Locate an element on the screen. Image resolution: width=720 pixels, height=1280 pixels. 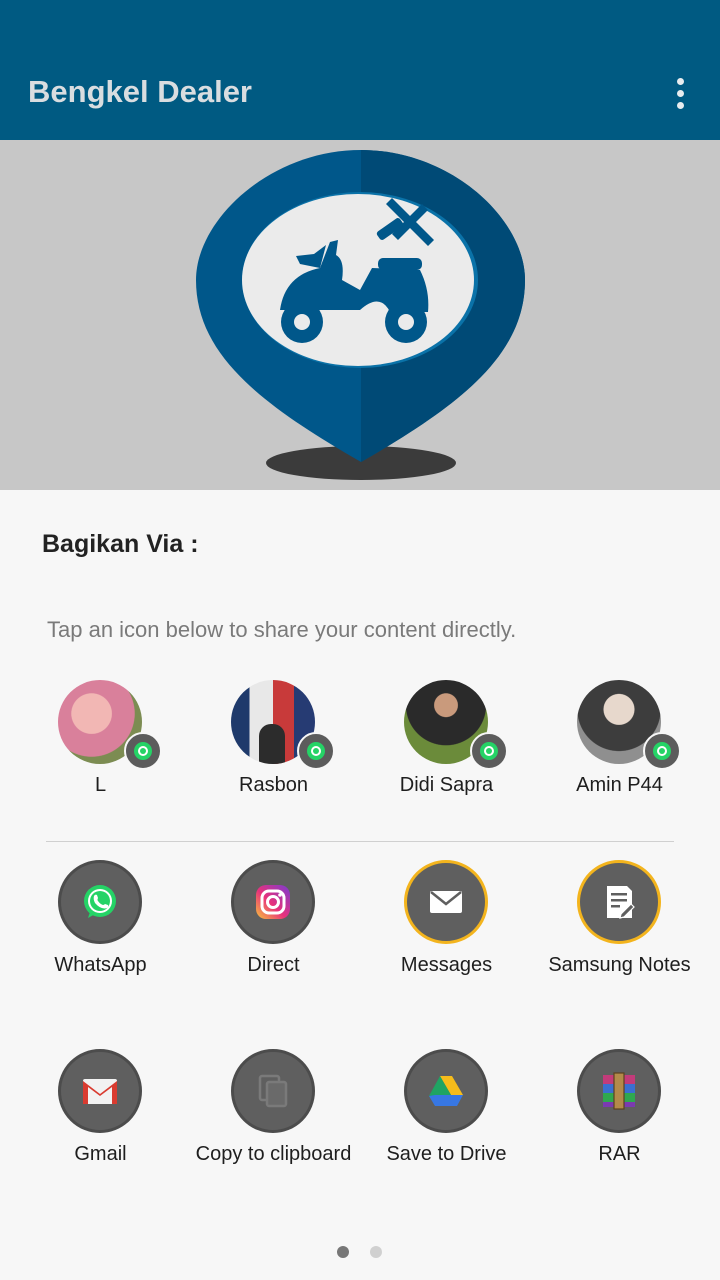
share-app-messages: Messages is located at coordinates (446, 935).